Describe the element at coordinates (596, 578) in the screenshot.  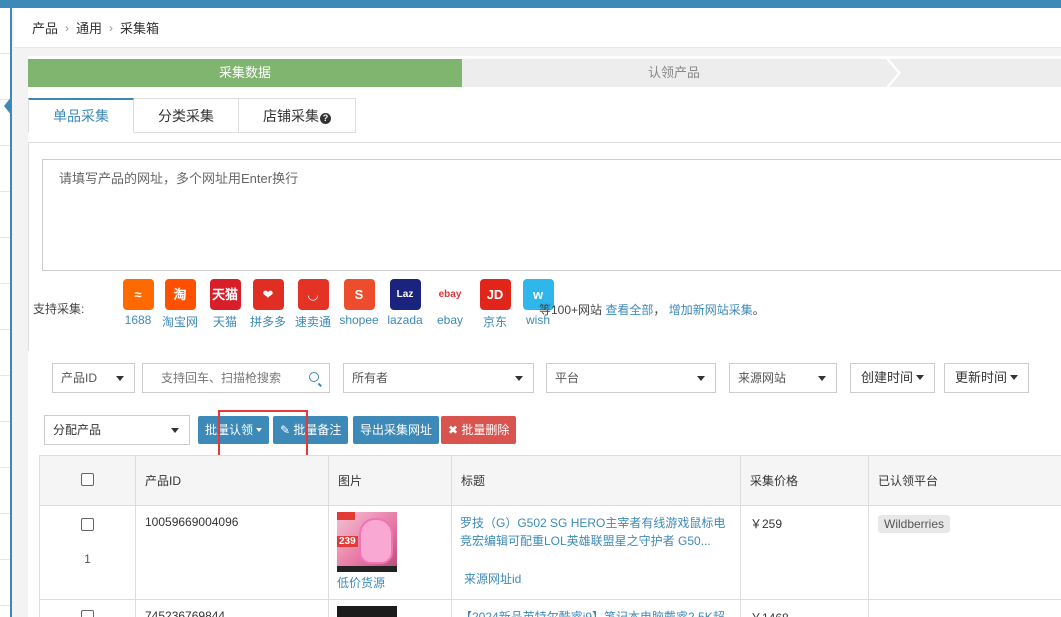
I see `source-url-link: 来源网址id` at that location.